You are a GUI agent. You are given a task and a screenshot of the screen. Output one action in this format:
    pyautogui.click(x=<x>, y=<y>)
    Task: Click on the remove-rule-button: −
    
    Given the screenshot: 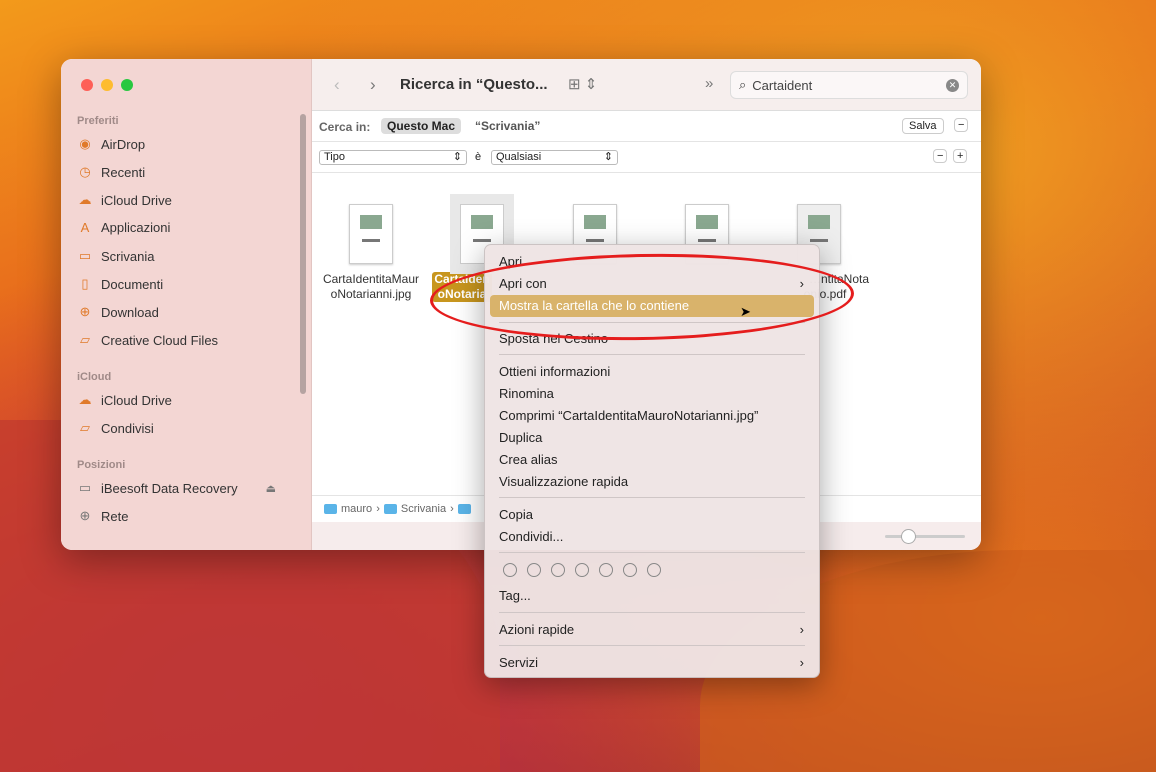 What is the action you would take?
    pyautogui.click(x=940, y=156)
    